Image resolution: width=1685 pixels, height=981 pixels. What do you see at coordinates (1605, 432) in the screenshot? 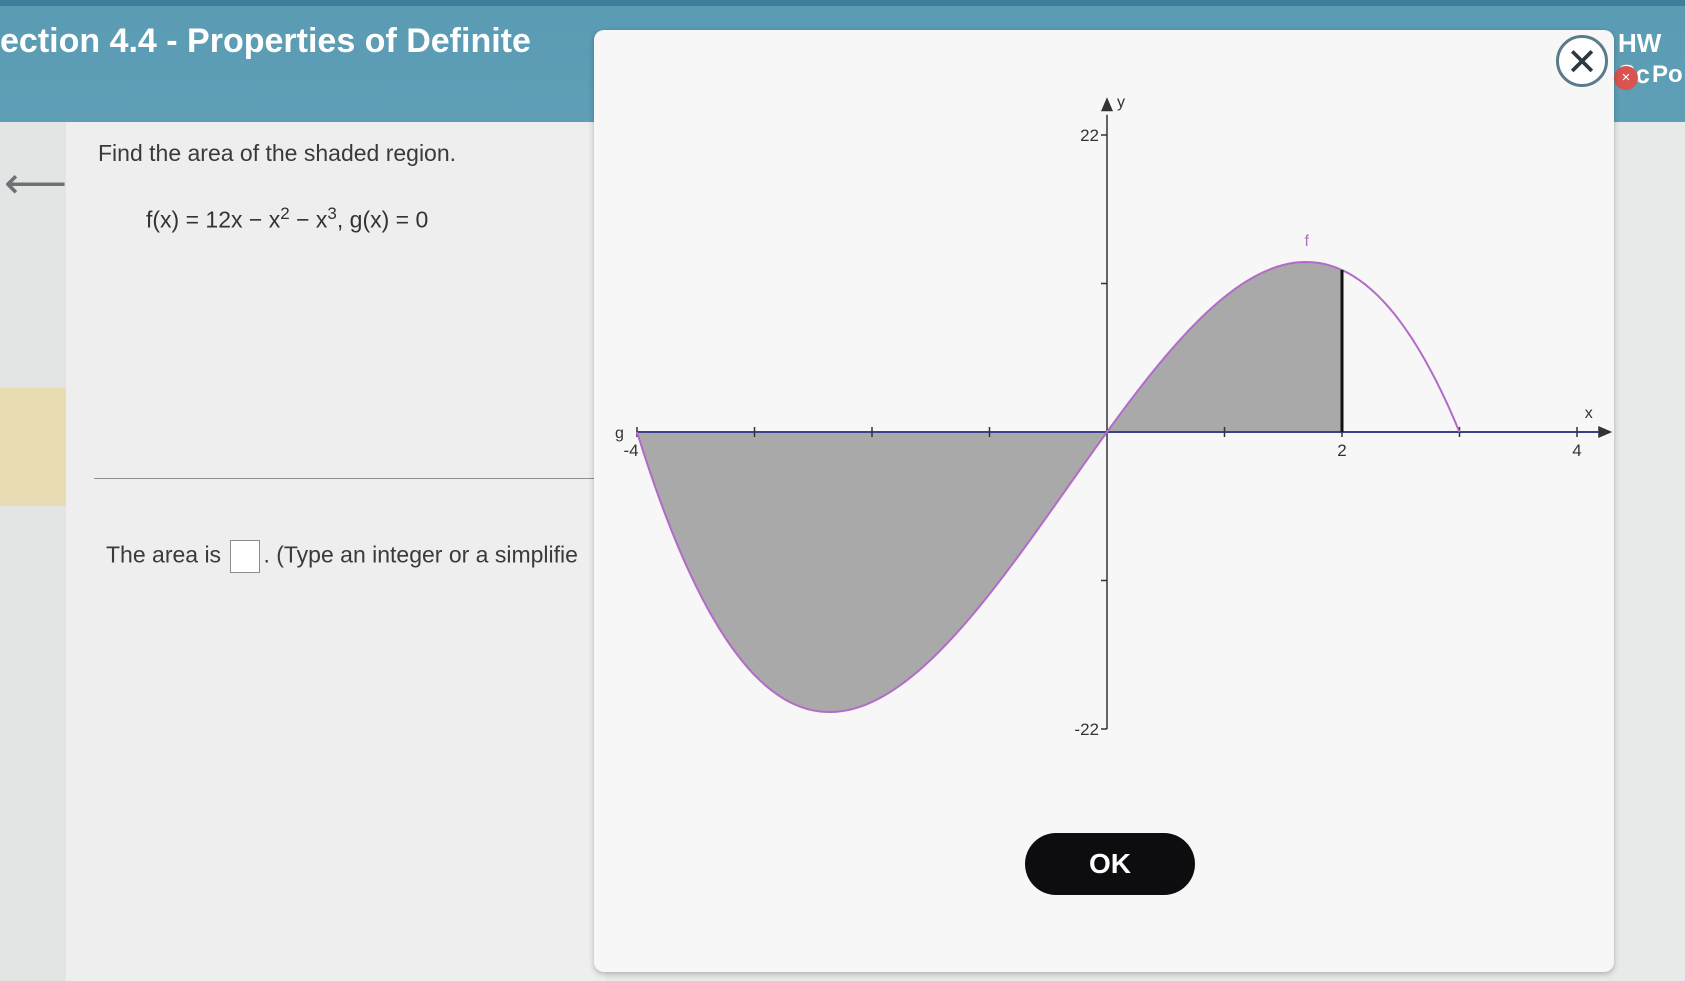
I see `x-axis-arrow-icon` at bounding box center [1605, 432].